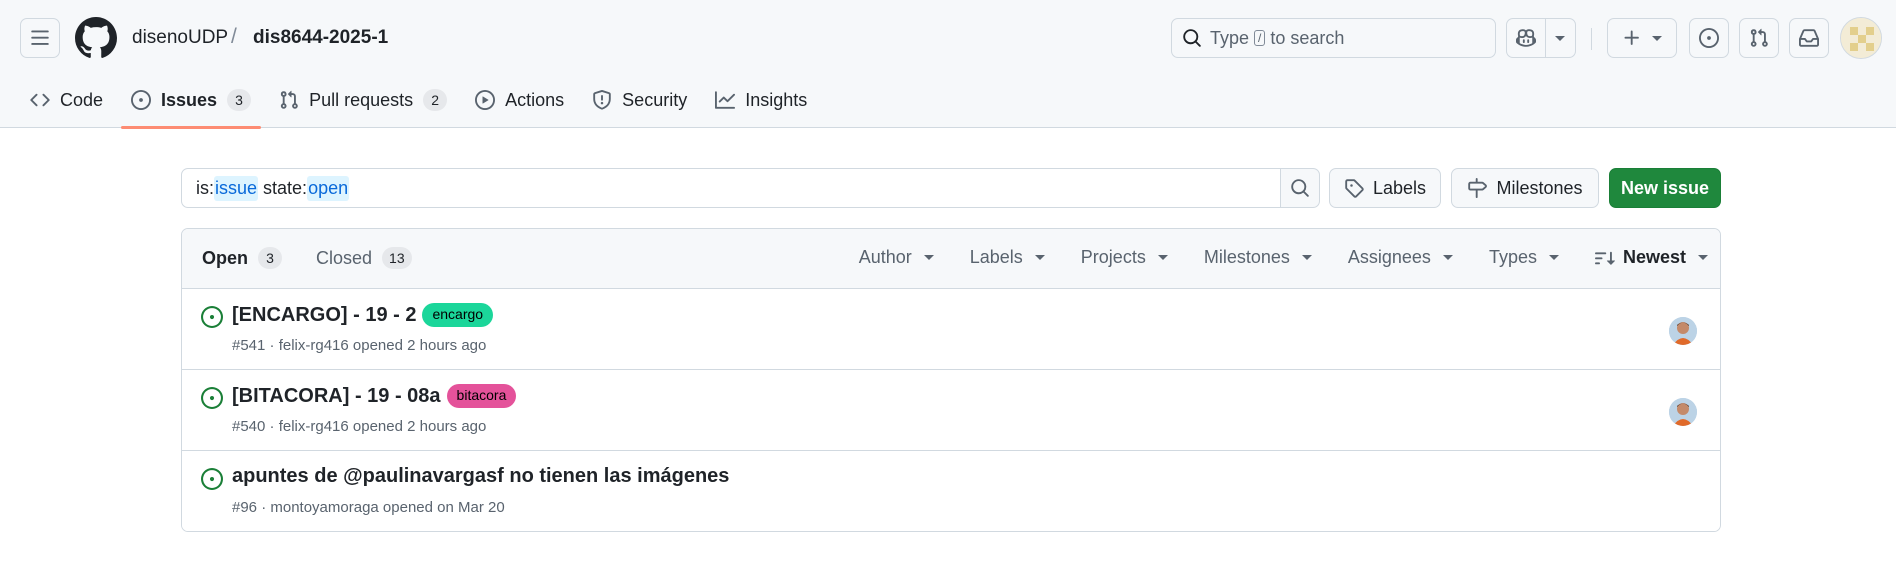  Describe the element at coordinates (191, 104) in the screenshot. I see `tab-issues: Issues 3` at that location.